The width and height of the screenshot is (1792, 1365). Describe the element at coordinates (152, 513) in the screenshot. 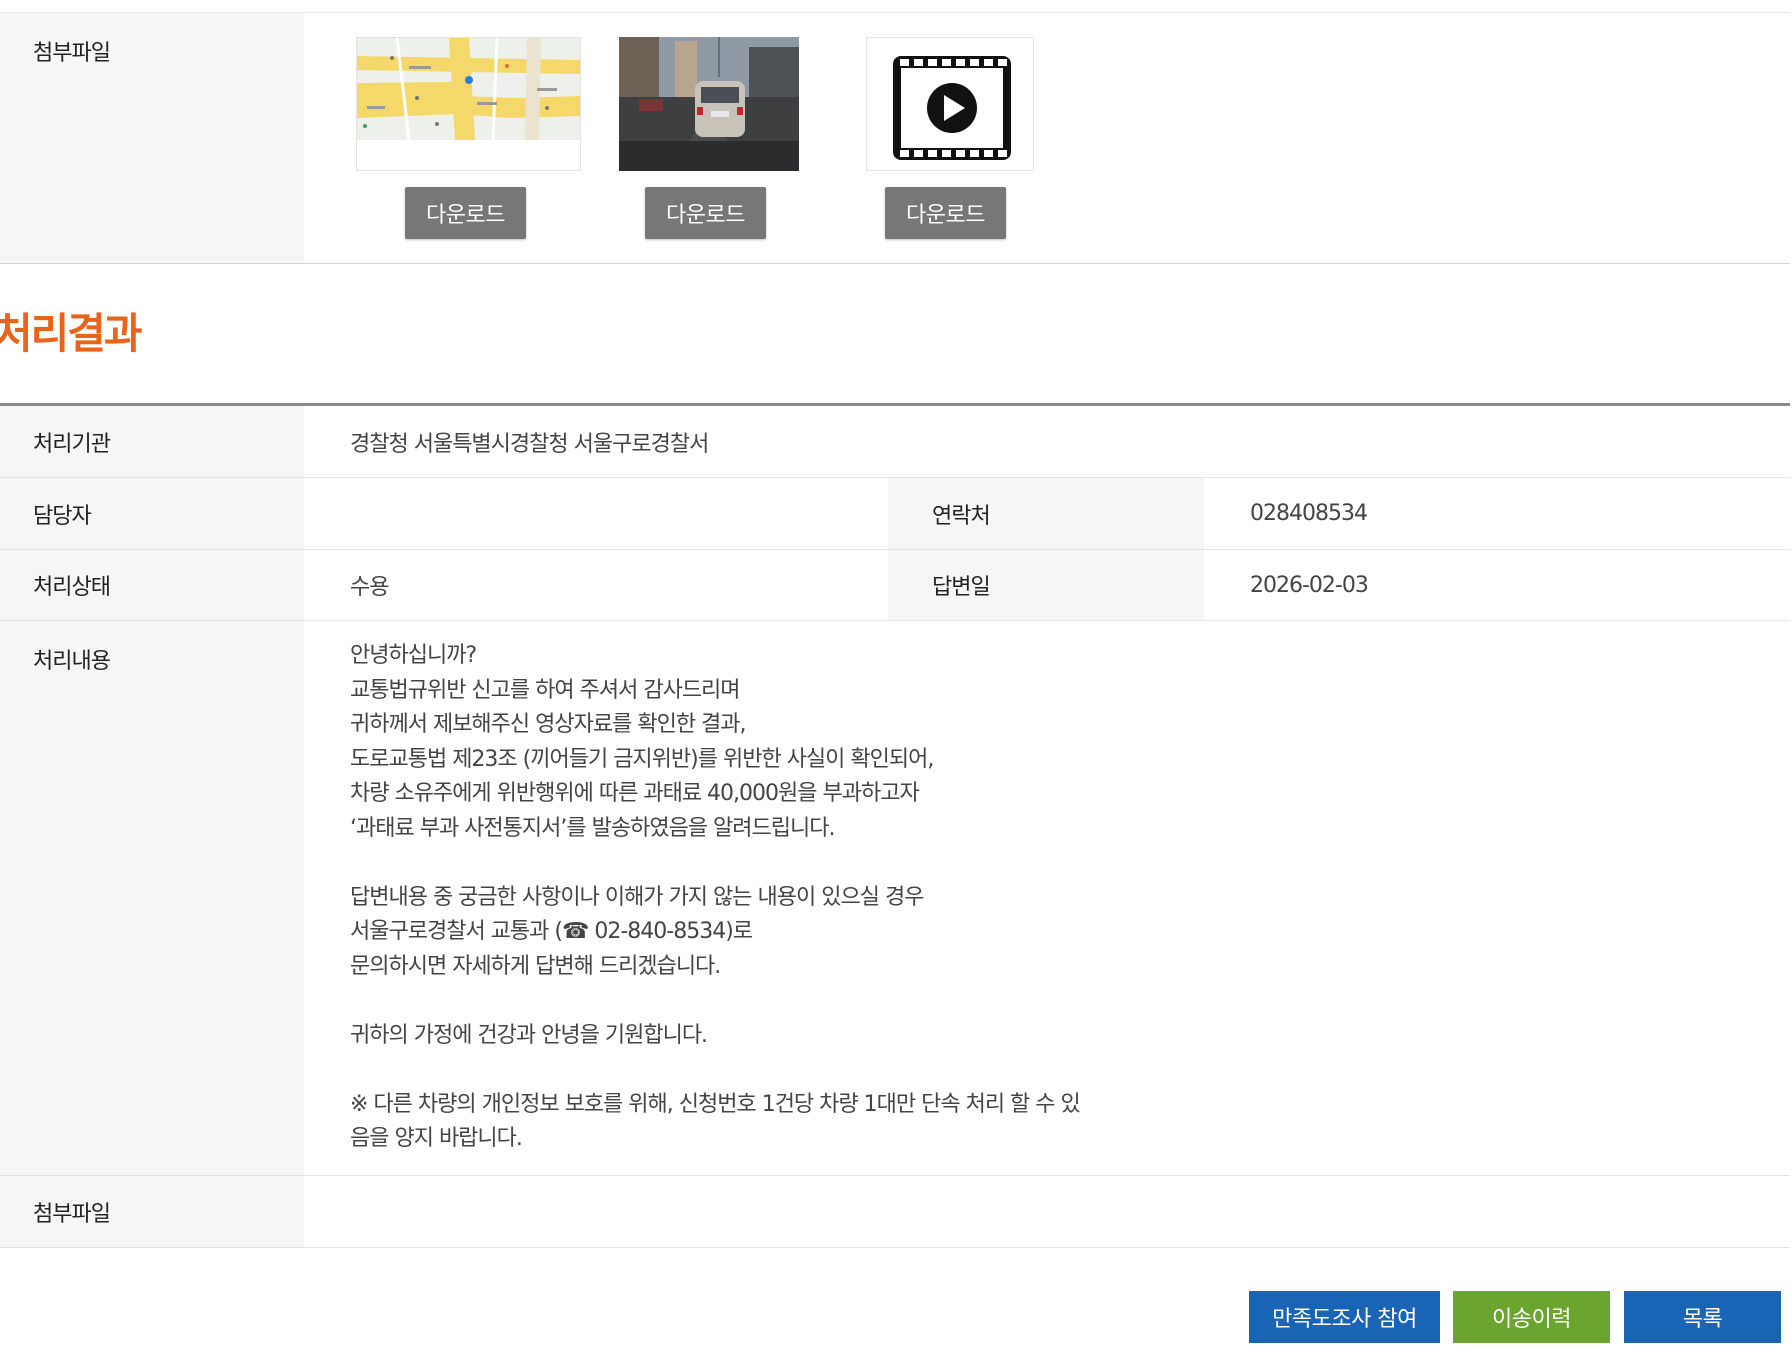

I see `person-label: 담당자` at that location.